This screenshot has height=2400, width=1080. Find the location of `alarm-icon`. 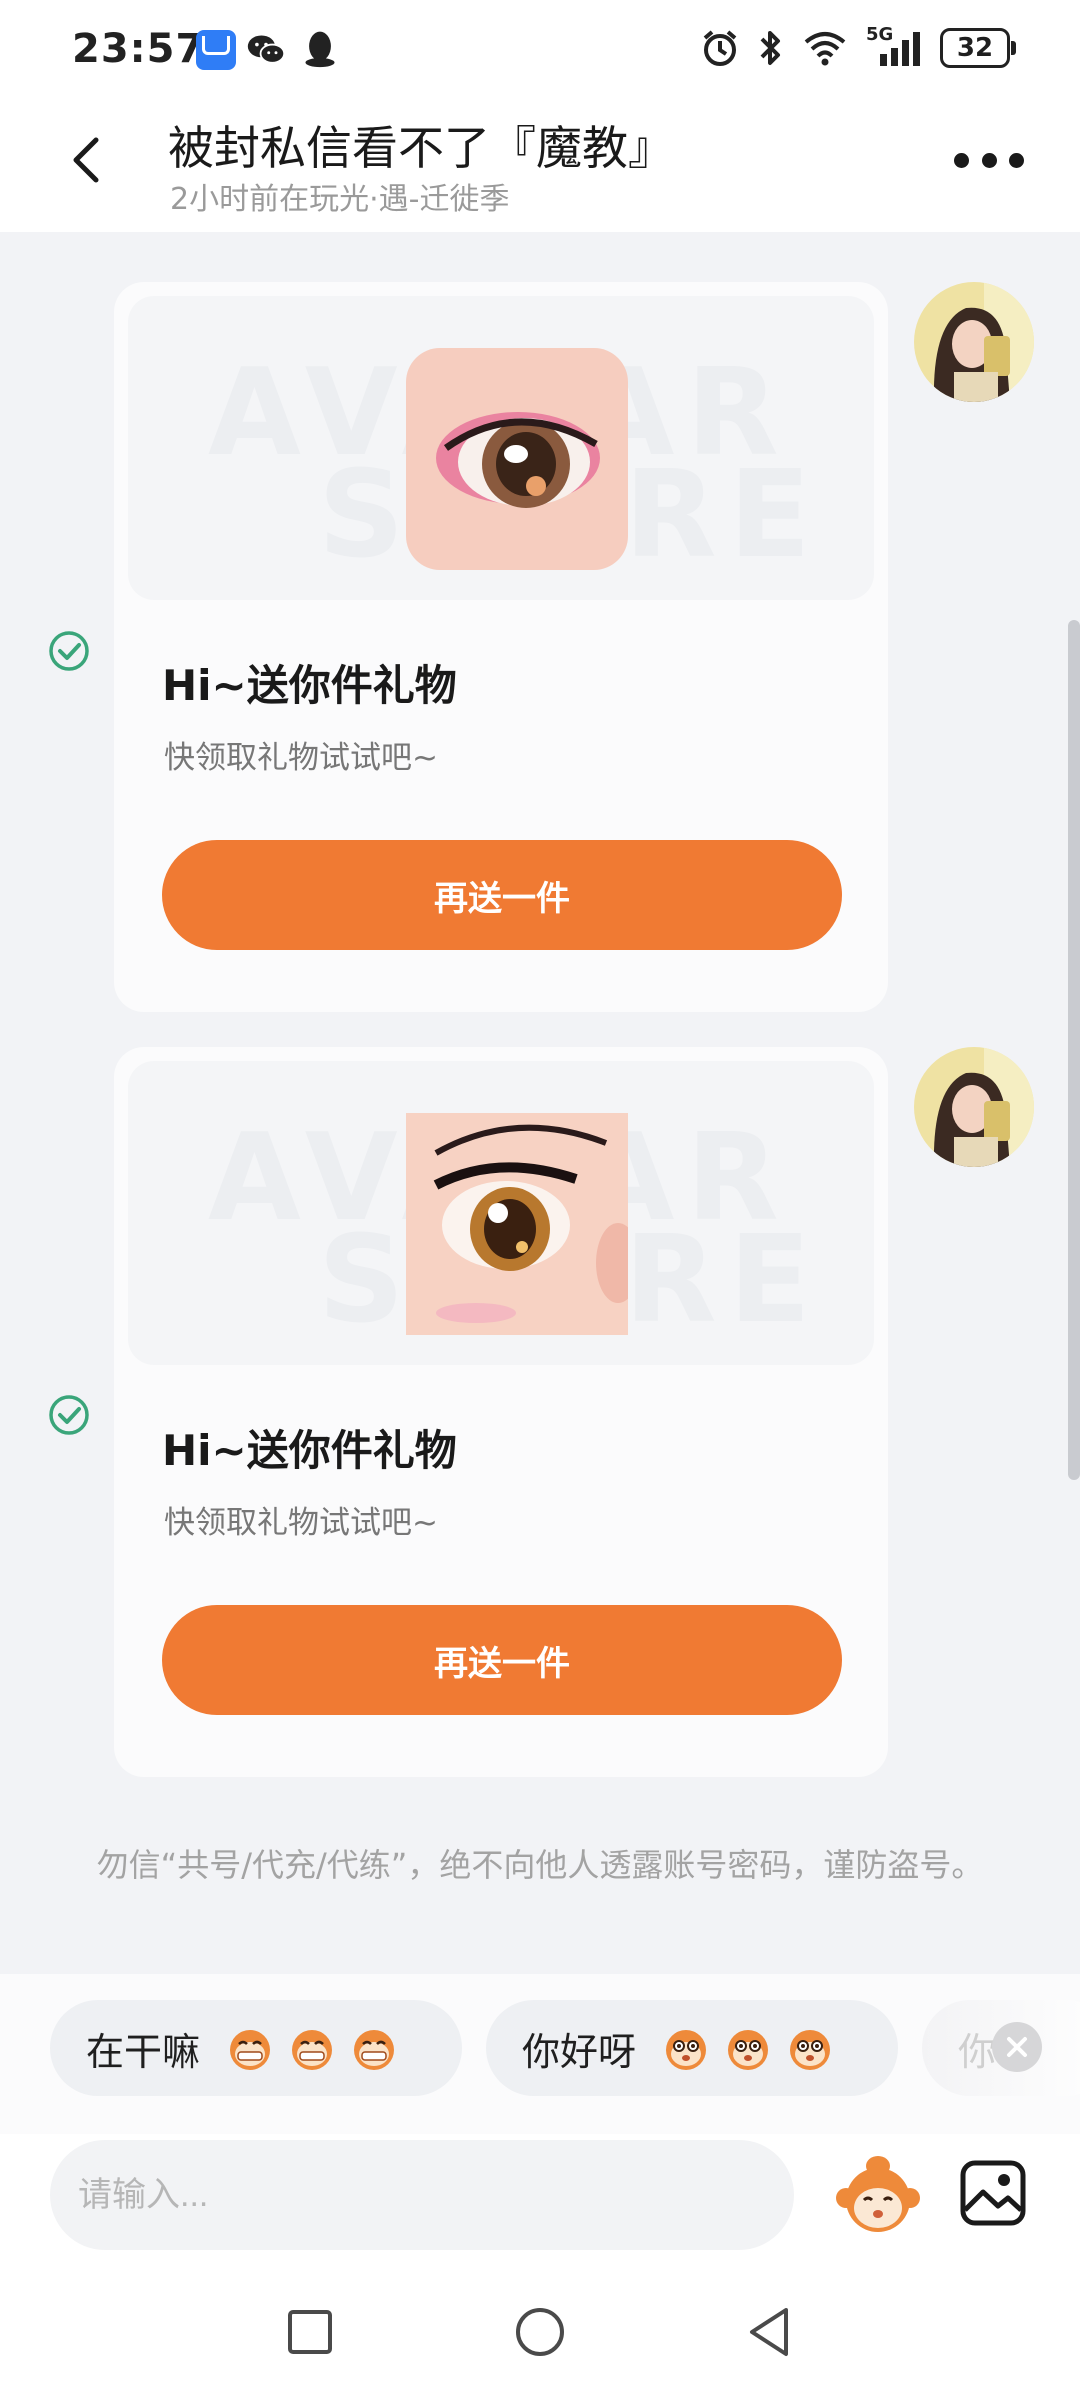

alarm-icon is located at coordinates (720, 48).